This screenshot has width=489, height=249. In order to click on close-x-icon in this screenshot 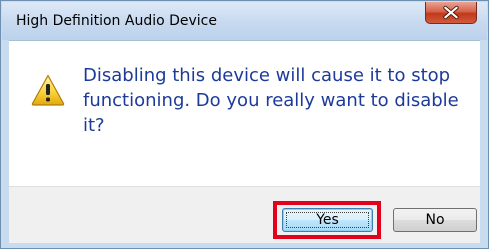, I will do `click(451, 12)`.